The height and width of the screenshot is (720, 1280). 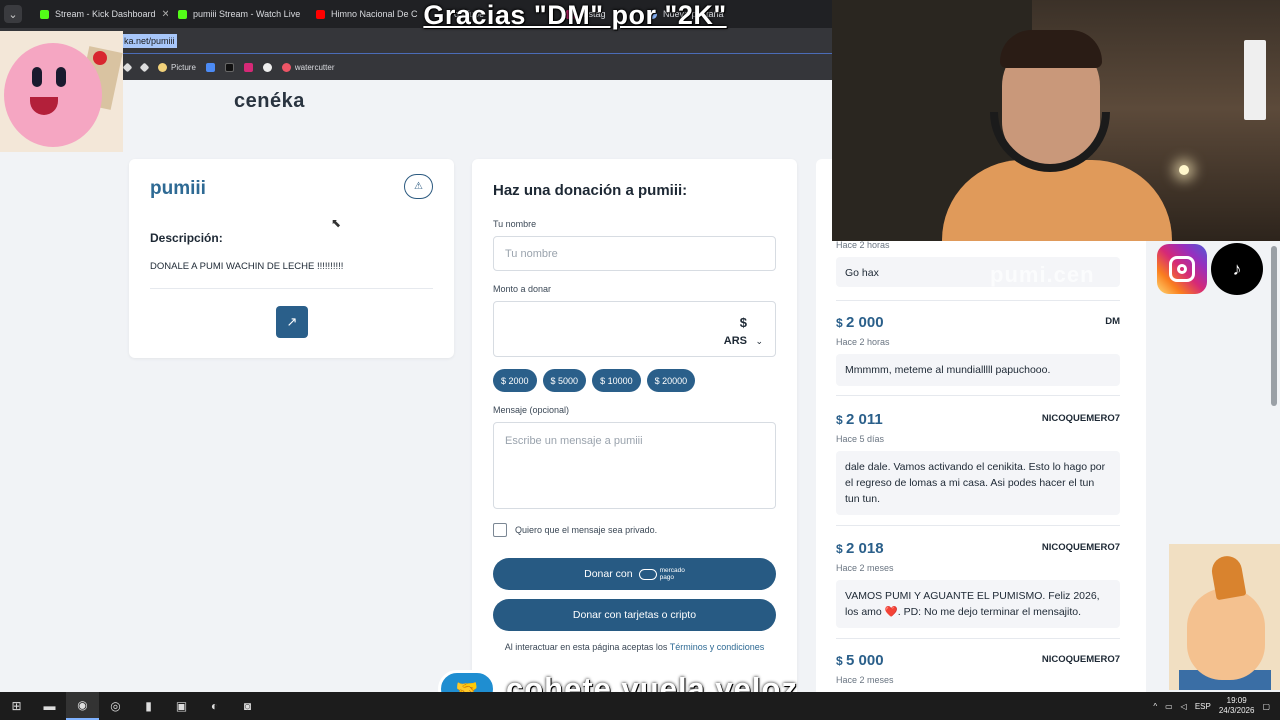 What do you see at coordinates (100, 58) in the screenshot?
I see `strawberry-shape` at bounding box center [100, 58].